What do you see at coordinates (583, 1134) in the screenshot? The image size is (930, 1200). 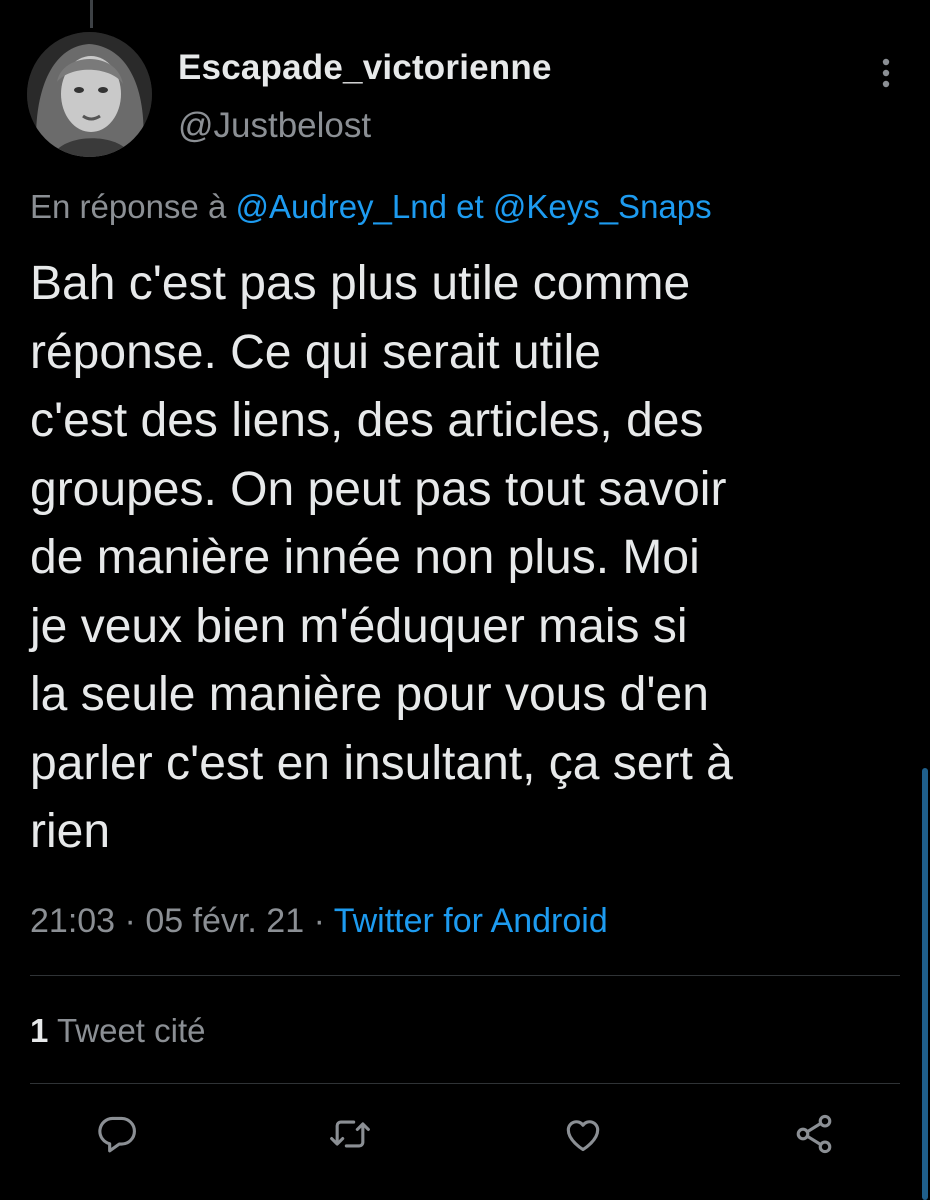 I see `like-icon` at bounding box center [583, 1134].